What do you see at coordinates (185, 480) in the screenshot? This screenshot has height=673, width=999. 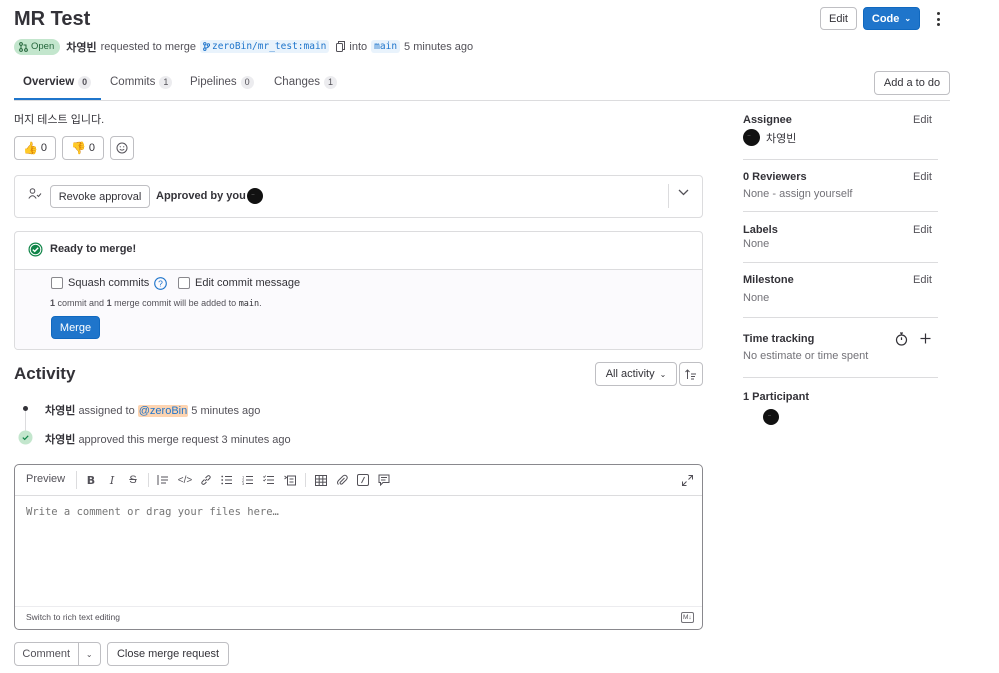 I see `code-icon: </>` at bounding box center [185, 480].